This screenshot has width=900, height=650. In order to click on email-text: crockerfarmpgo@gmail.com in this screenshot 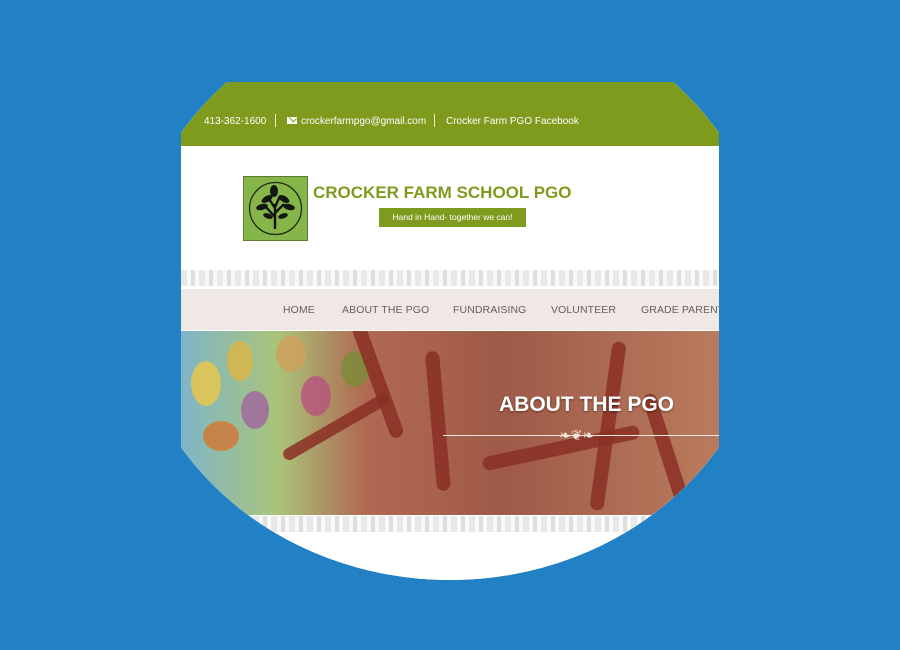, I will do `click(364, 121)`.